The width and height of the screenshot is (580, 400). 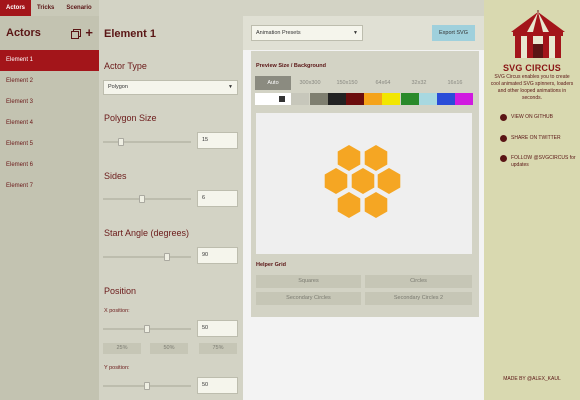 I want to click on start-angle-thumb, so click(x=166, y=257).